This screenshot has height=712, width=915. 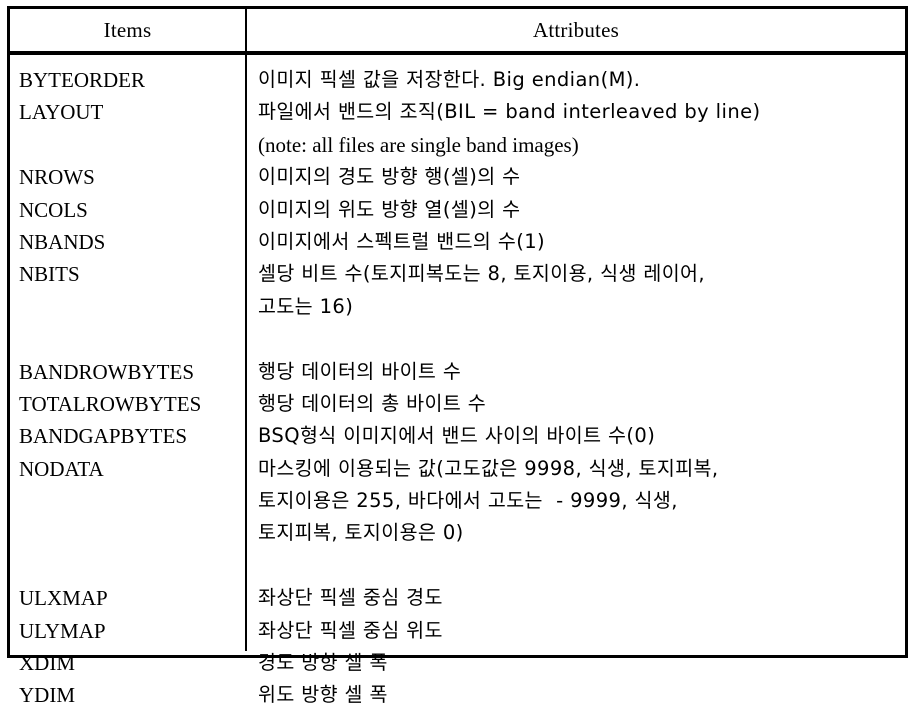 I want to click on attribute-text: 이미지에서 스펙트럴 밴드의 수(1), so click(x=402, y=241).